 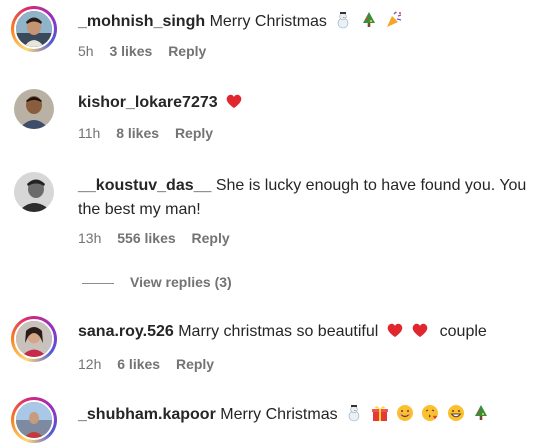 What do you see at coordinates (278, 331) in the screenshot?
I see `comment-text: Marry christmas so beautiful` at bounding box center [278, 331].